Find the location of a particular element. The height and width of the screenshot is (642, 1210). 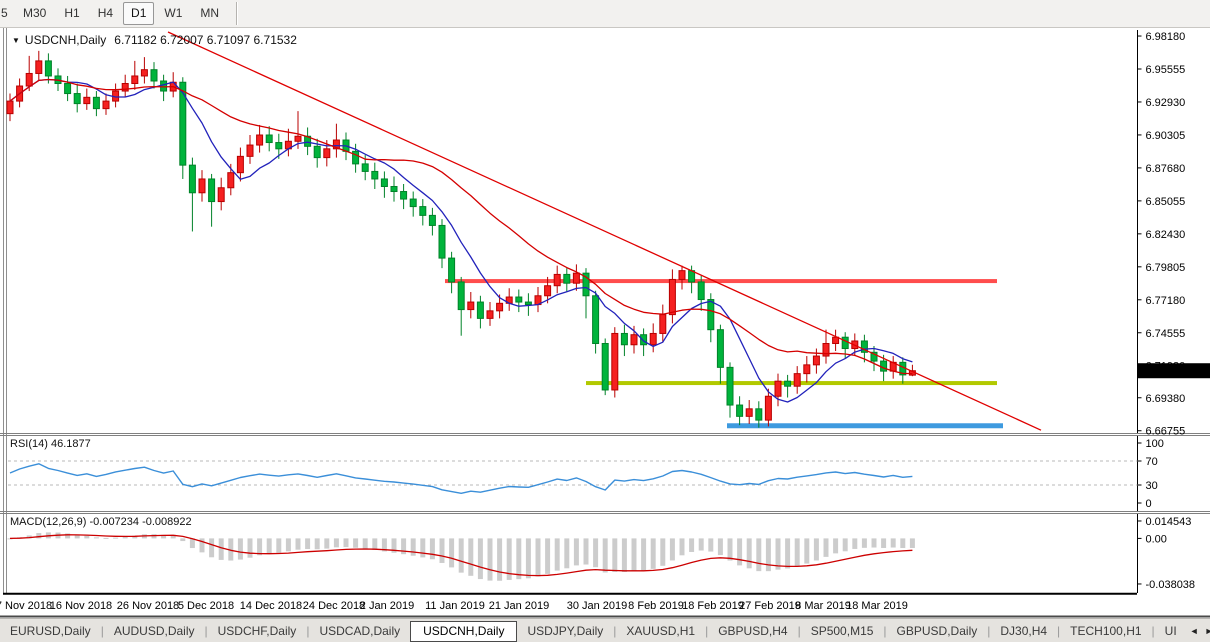

svg-text: 5 Dec 2018 is located at coordinates (206, 606).